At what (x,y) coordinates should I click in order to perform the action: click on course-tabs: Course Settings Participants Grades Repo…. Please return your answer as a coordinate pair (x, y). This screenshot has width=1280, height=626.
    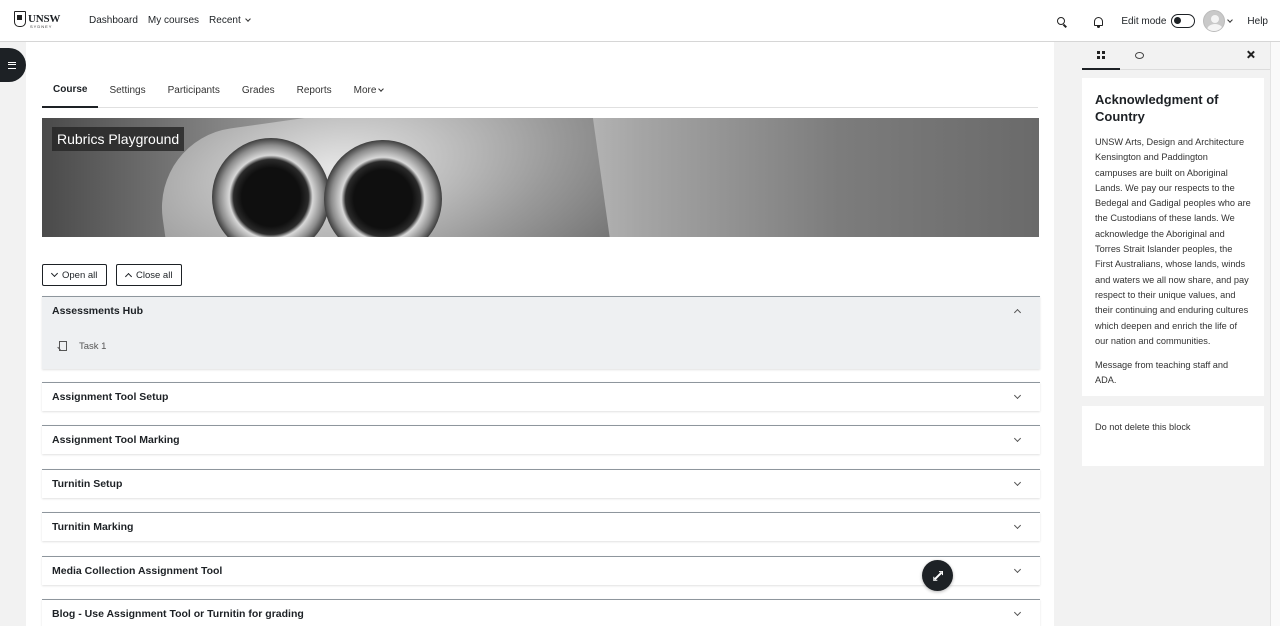
    Looking at the image, I should click on (540, 90).